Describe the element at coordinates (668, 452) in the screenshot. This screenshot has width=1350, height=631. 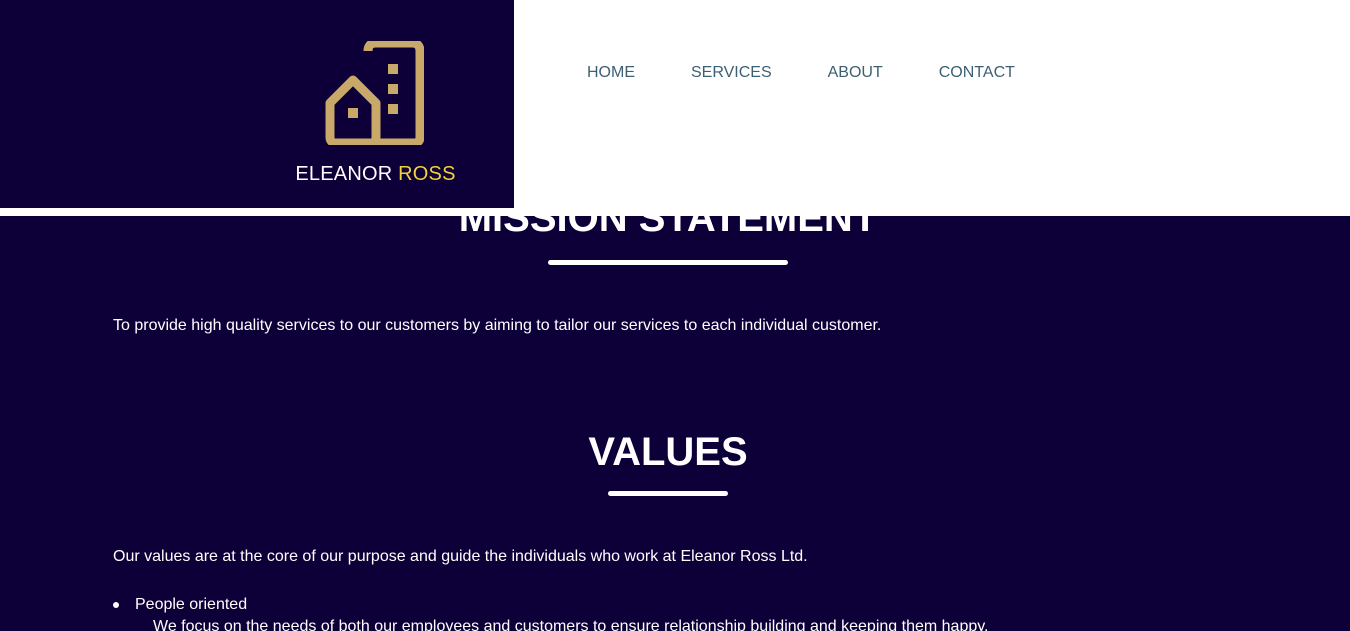
I see `values-title: VALUES` at that location.